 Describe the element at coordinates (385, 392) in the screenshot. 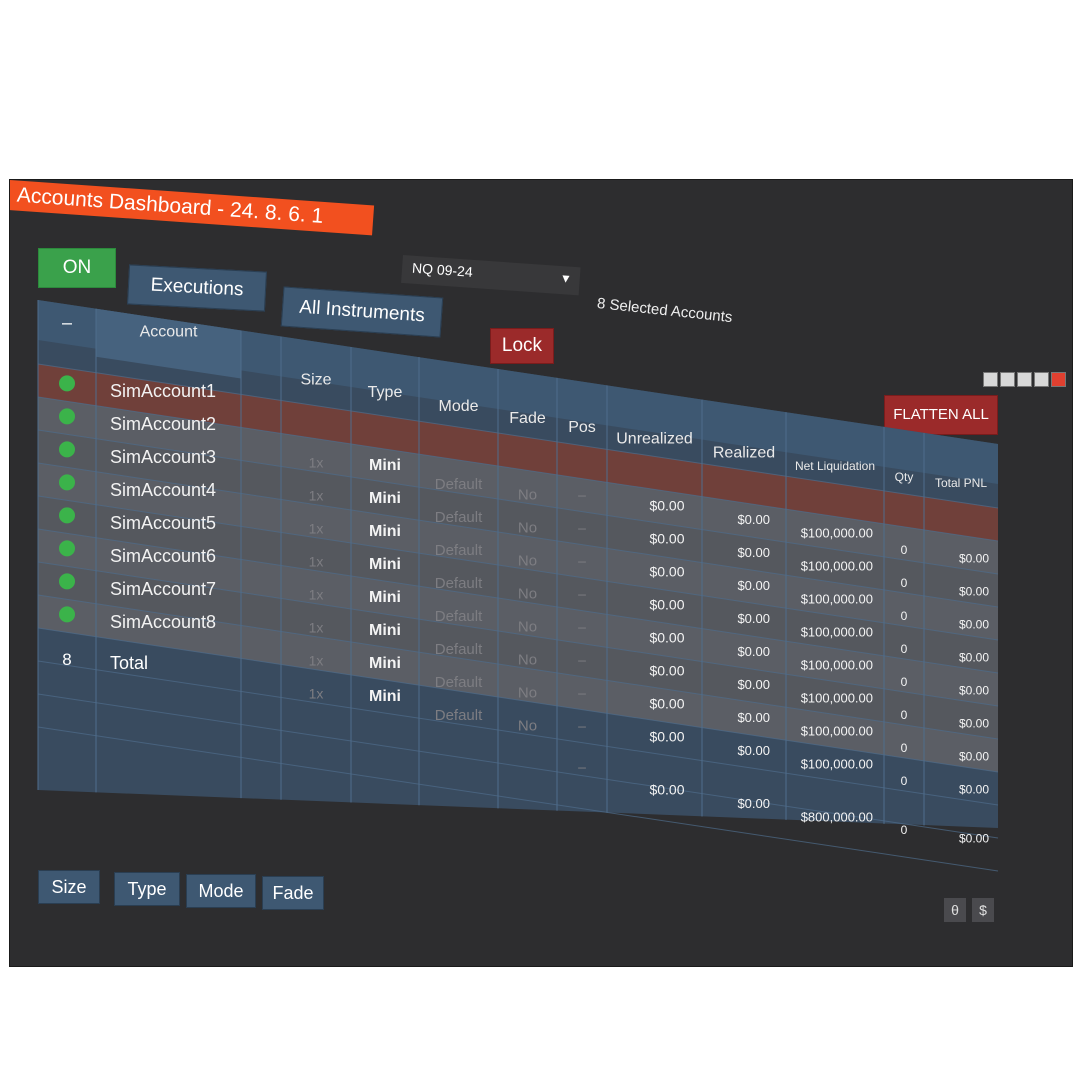

I see `column-header: Type` at that location.